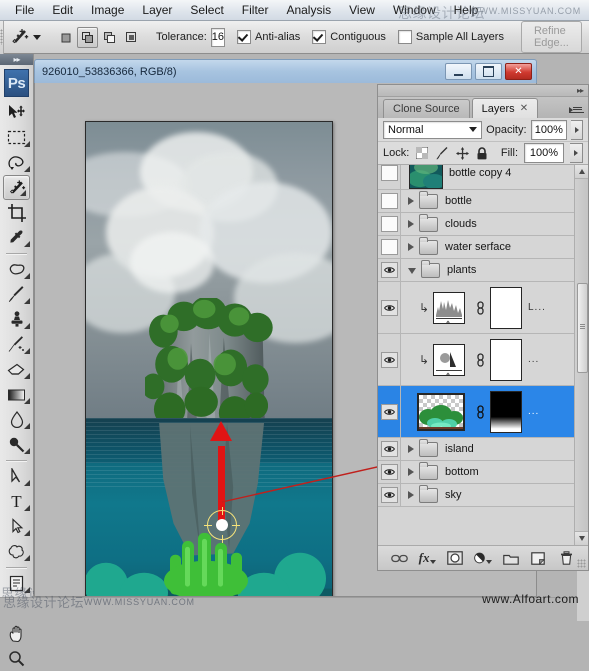 Image resolution: width=589 pixels, height=671 pixels. I want to click on table-row: bottle, so click(483, 201).